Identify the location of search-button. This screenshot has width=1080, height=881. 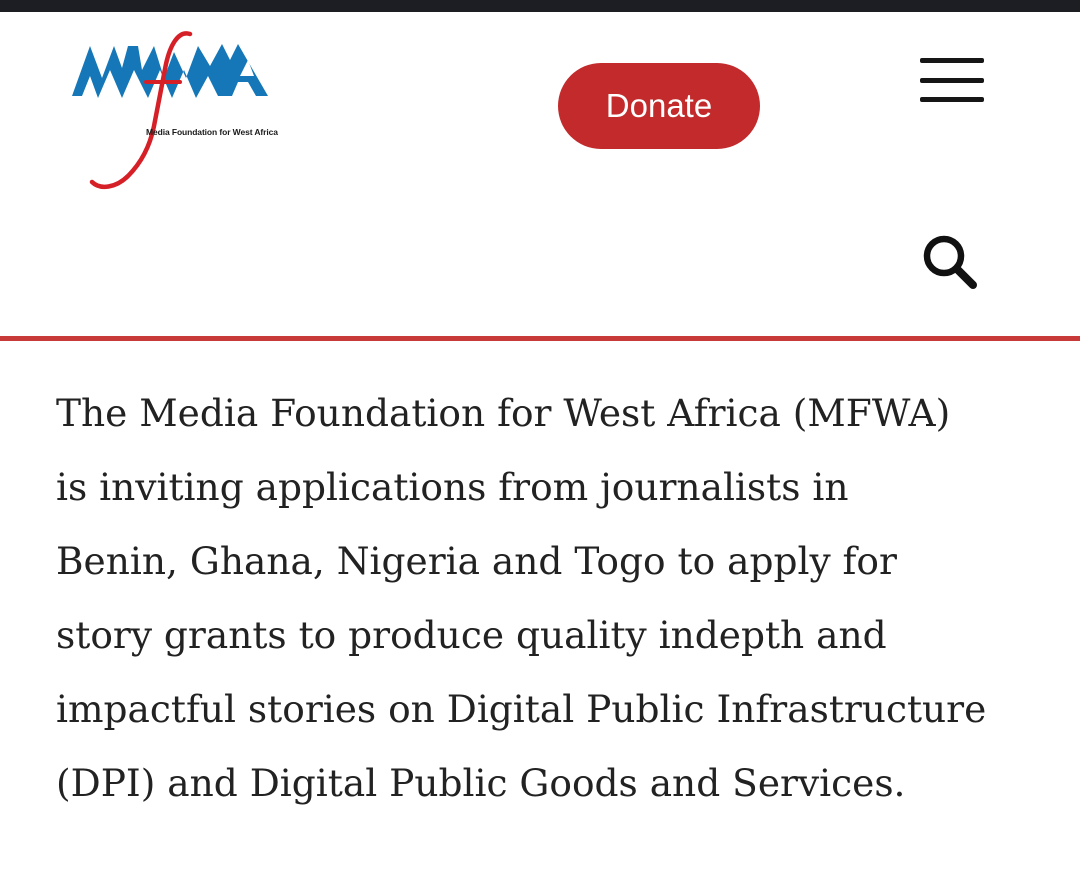
(949, 262).